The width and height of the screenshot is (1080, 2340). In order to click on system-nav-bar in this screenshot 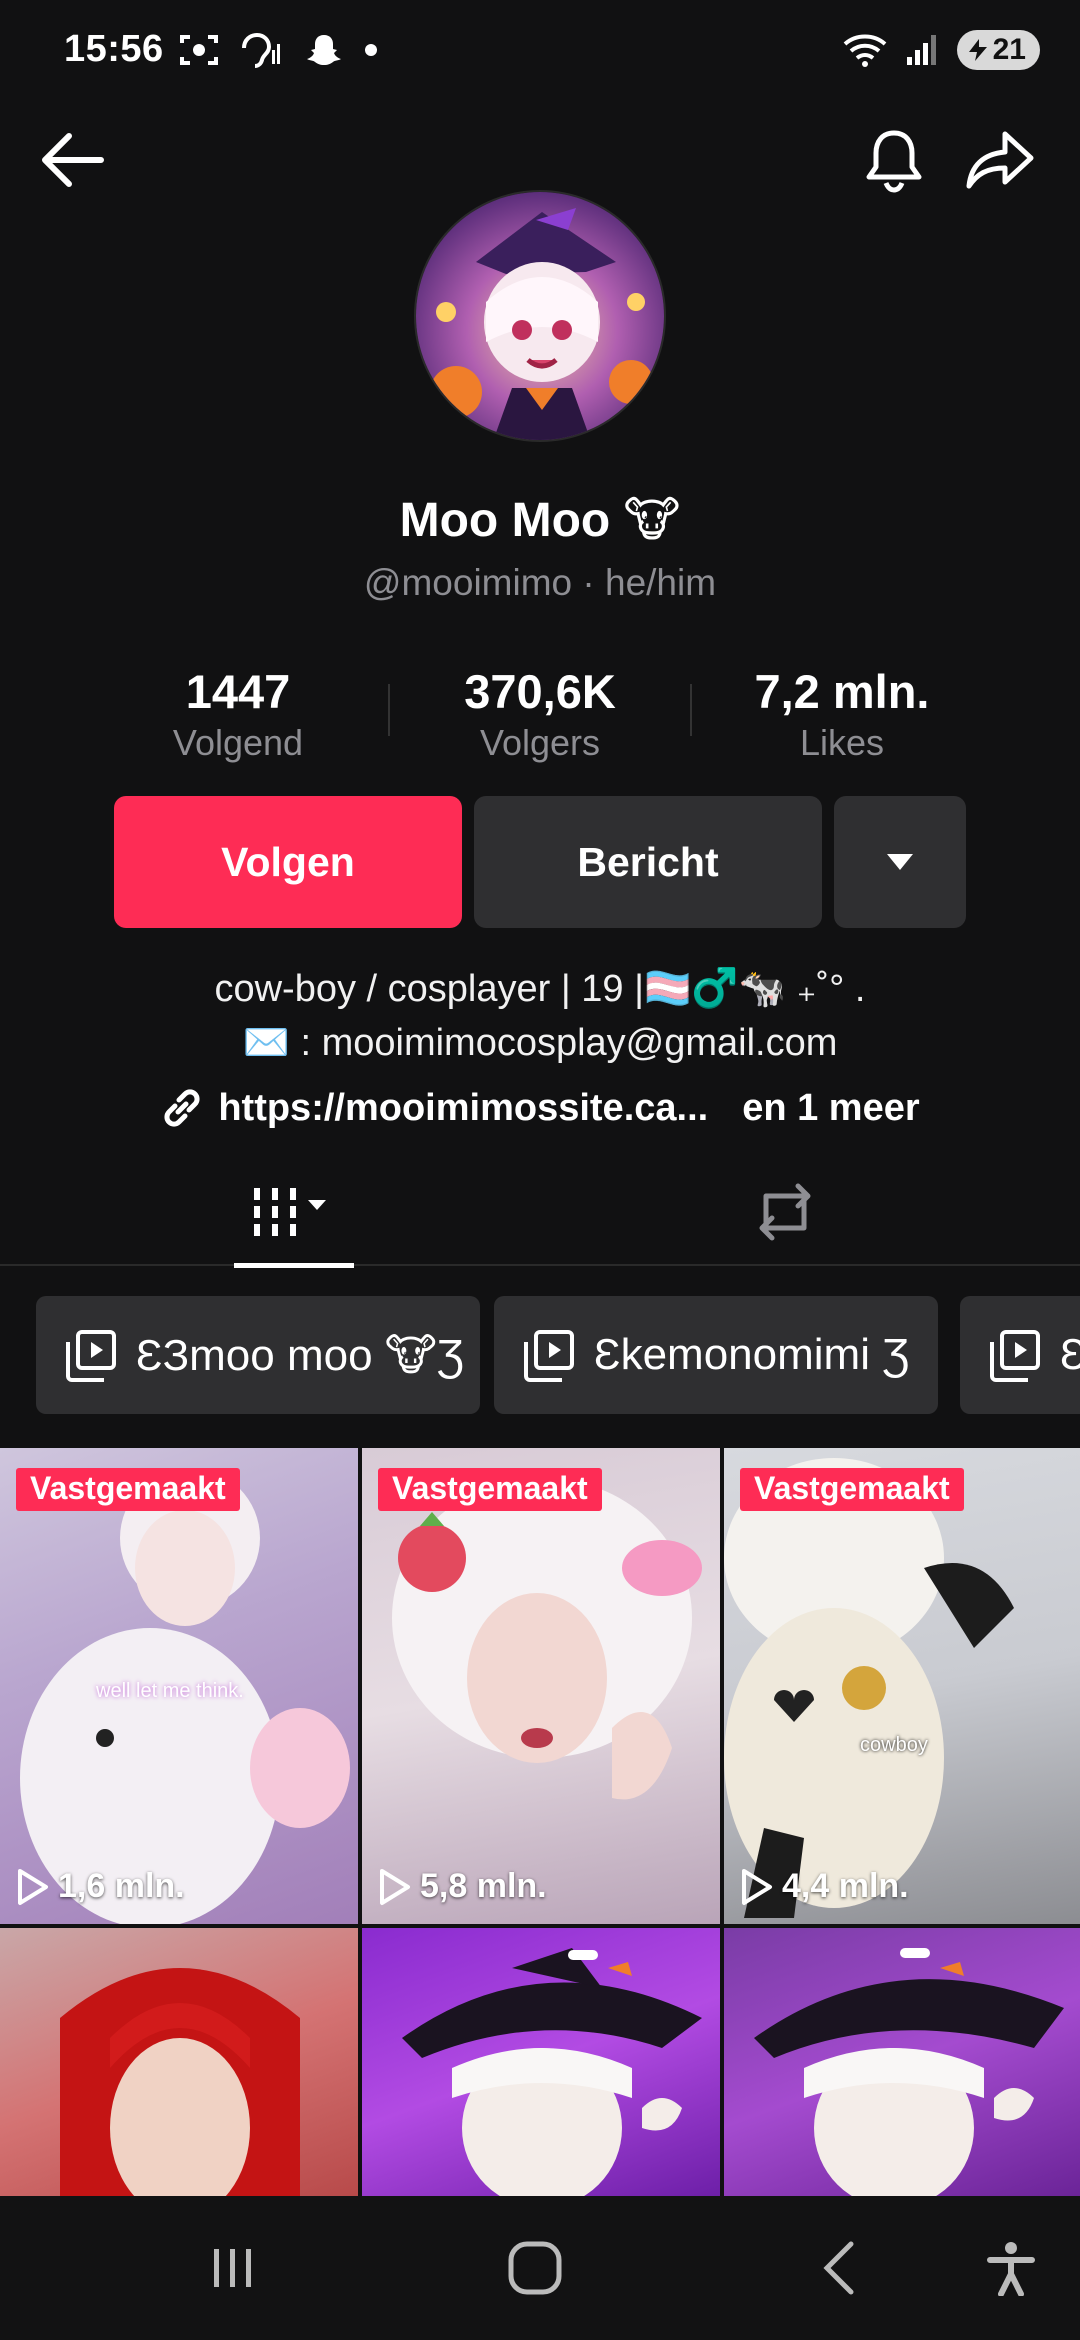, I will do `click(540, 2268)`.